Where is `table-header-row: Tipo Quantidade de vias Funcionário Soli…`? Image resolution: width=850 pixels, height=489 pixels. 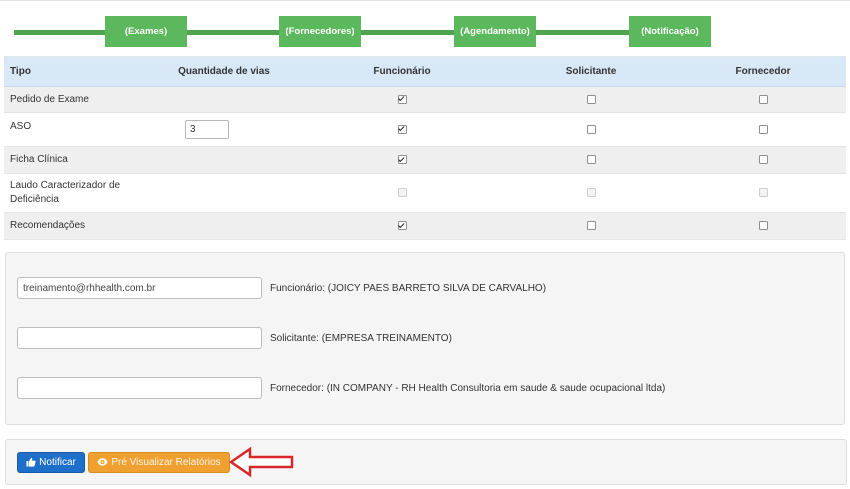
table-header-row: Tipo Quantidade de vias Funcionário Soli… is located at coordinates (425, 71).